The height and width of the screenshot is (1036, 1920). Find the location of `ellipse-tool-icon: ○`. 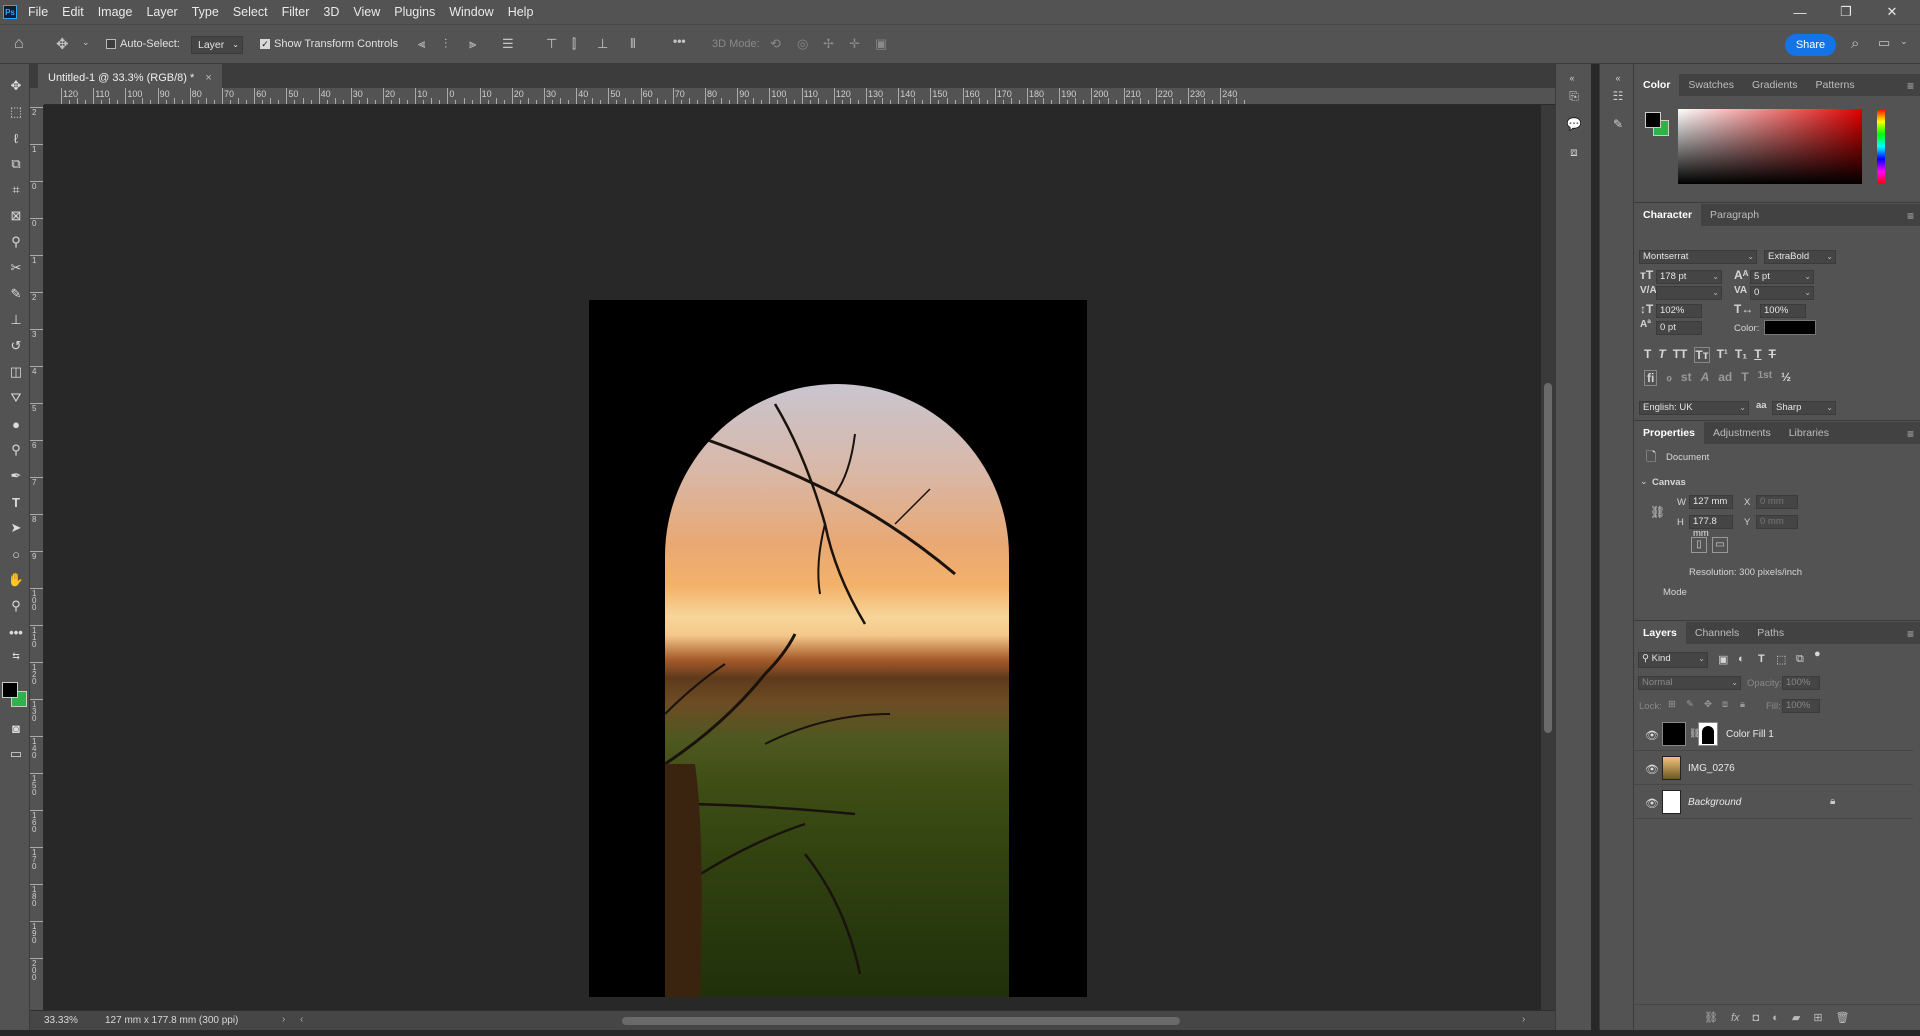

ellipse-tool-icon: ○ is located at coordinates (16, 554).